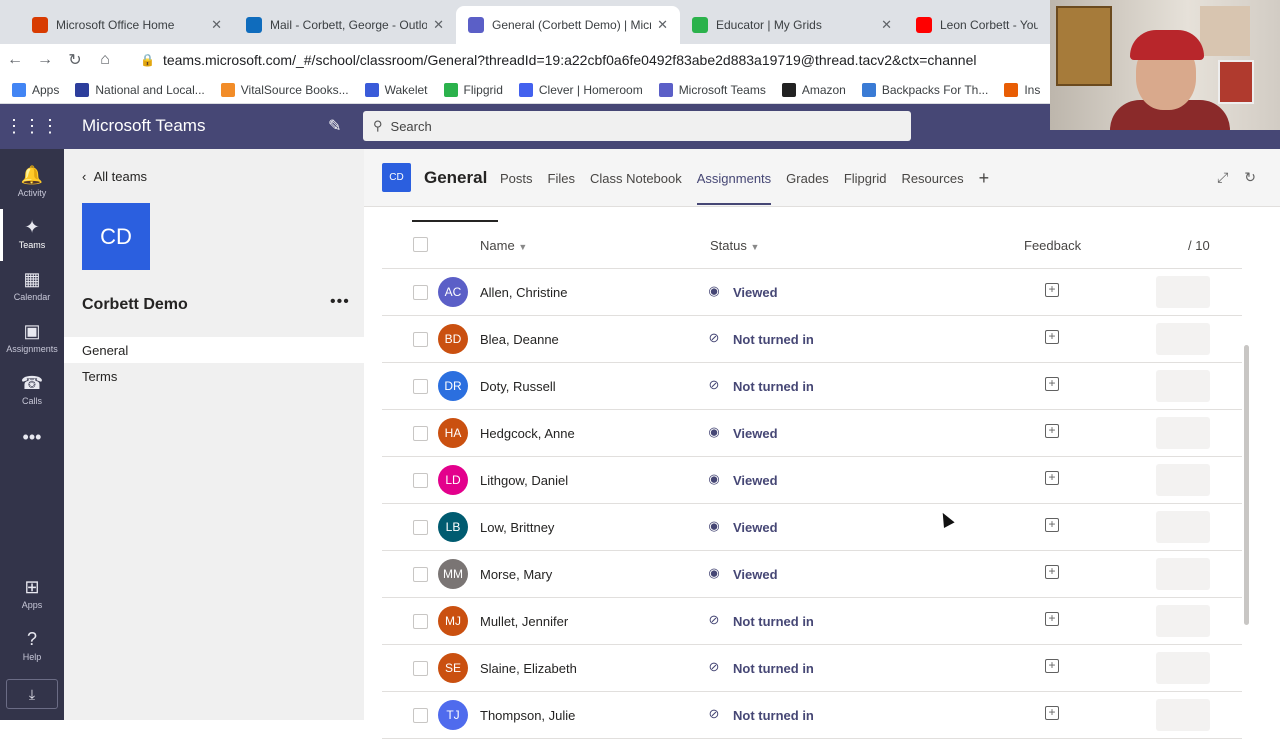  What do you see at coordinates (519, 339) in the screenshot?
I see `student-name: Blea, Deanne` at bounding box center [519, 339].